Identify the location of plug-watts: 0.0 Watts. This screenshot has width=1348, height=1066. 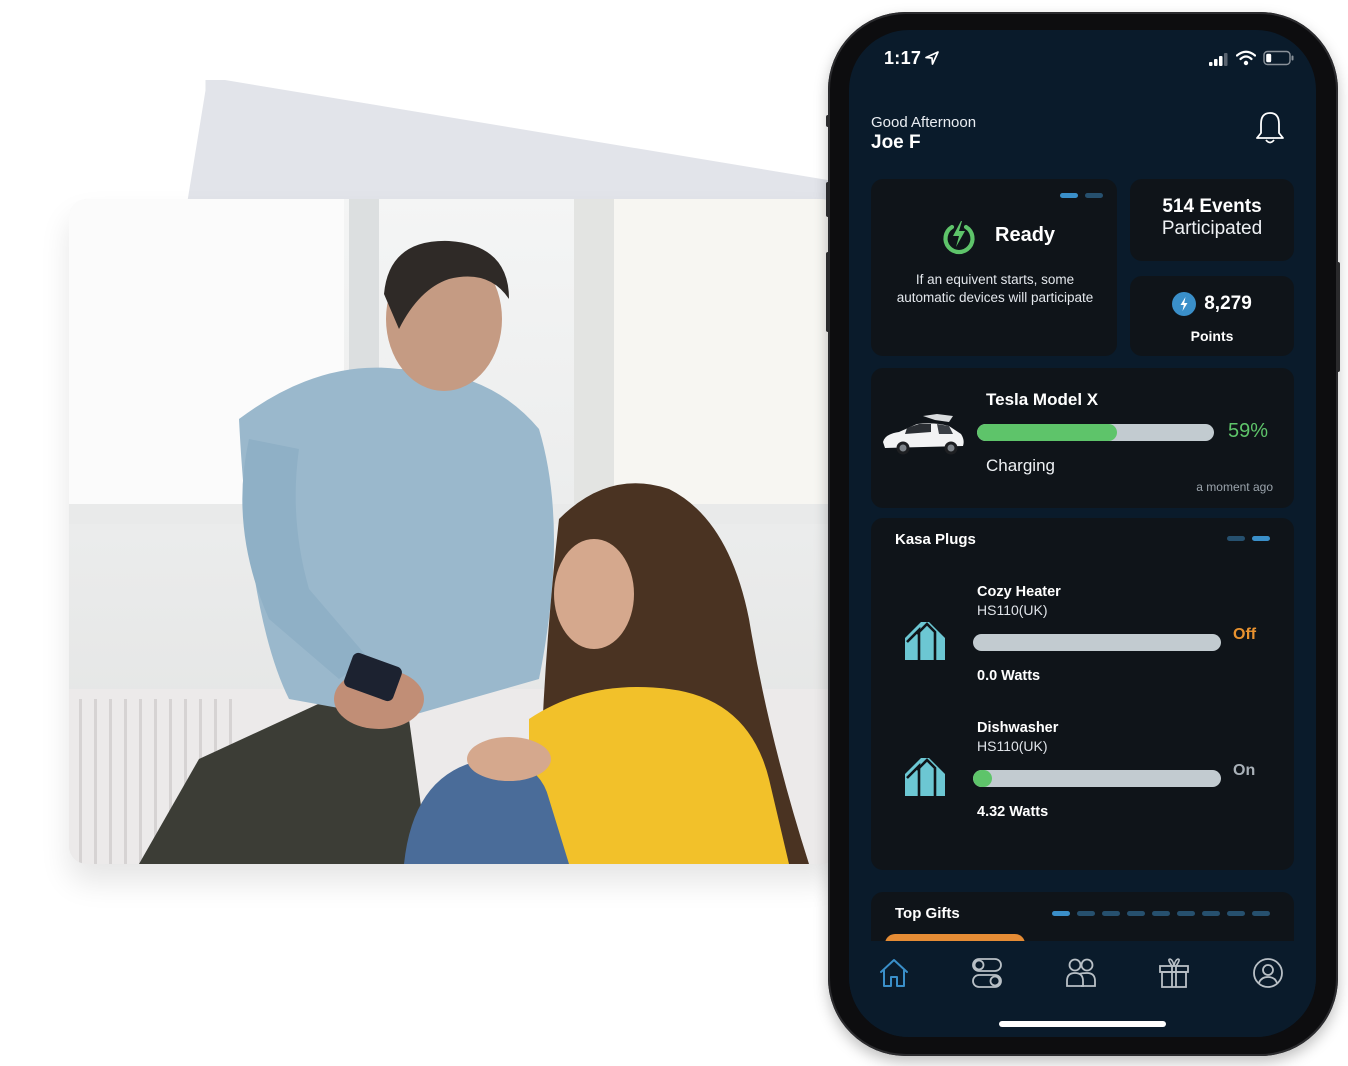
(1009, 676).